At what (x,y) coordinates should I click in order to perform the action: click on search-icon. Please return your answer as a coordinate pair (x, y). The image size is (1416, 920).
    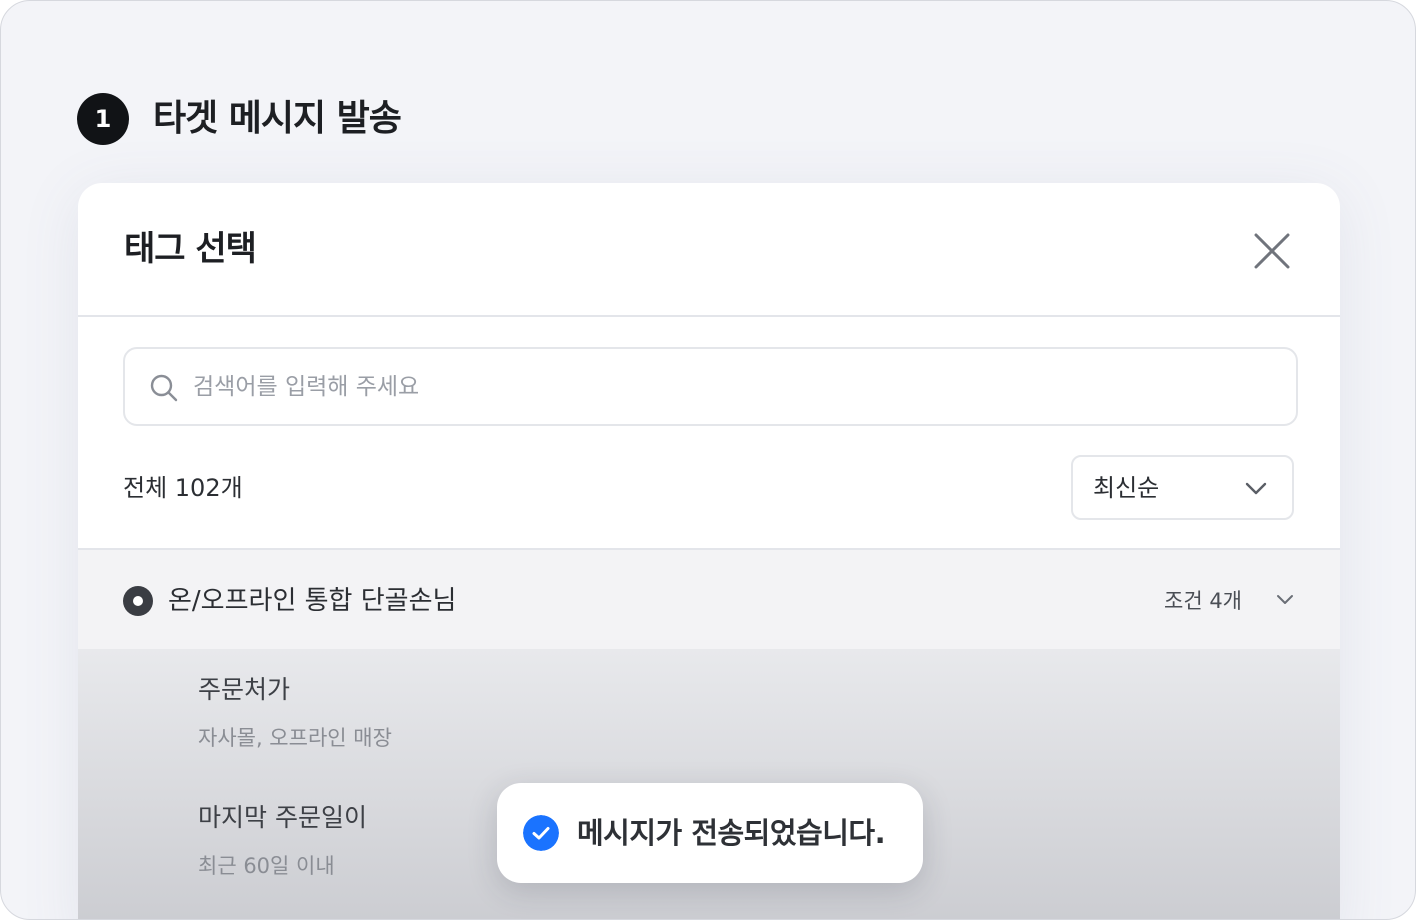
    Looking at the image, I should click on (164, 388).